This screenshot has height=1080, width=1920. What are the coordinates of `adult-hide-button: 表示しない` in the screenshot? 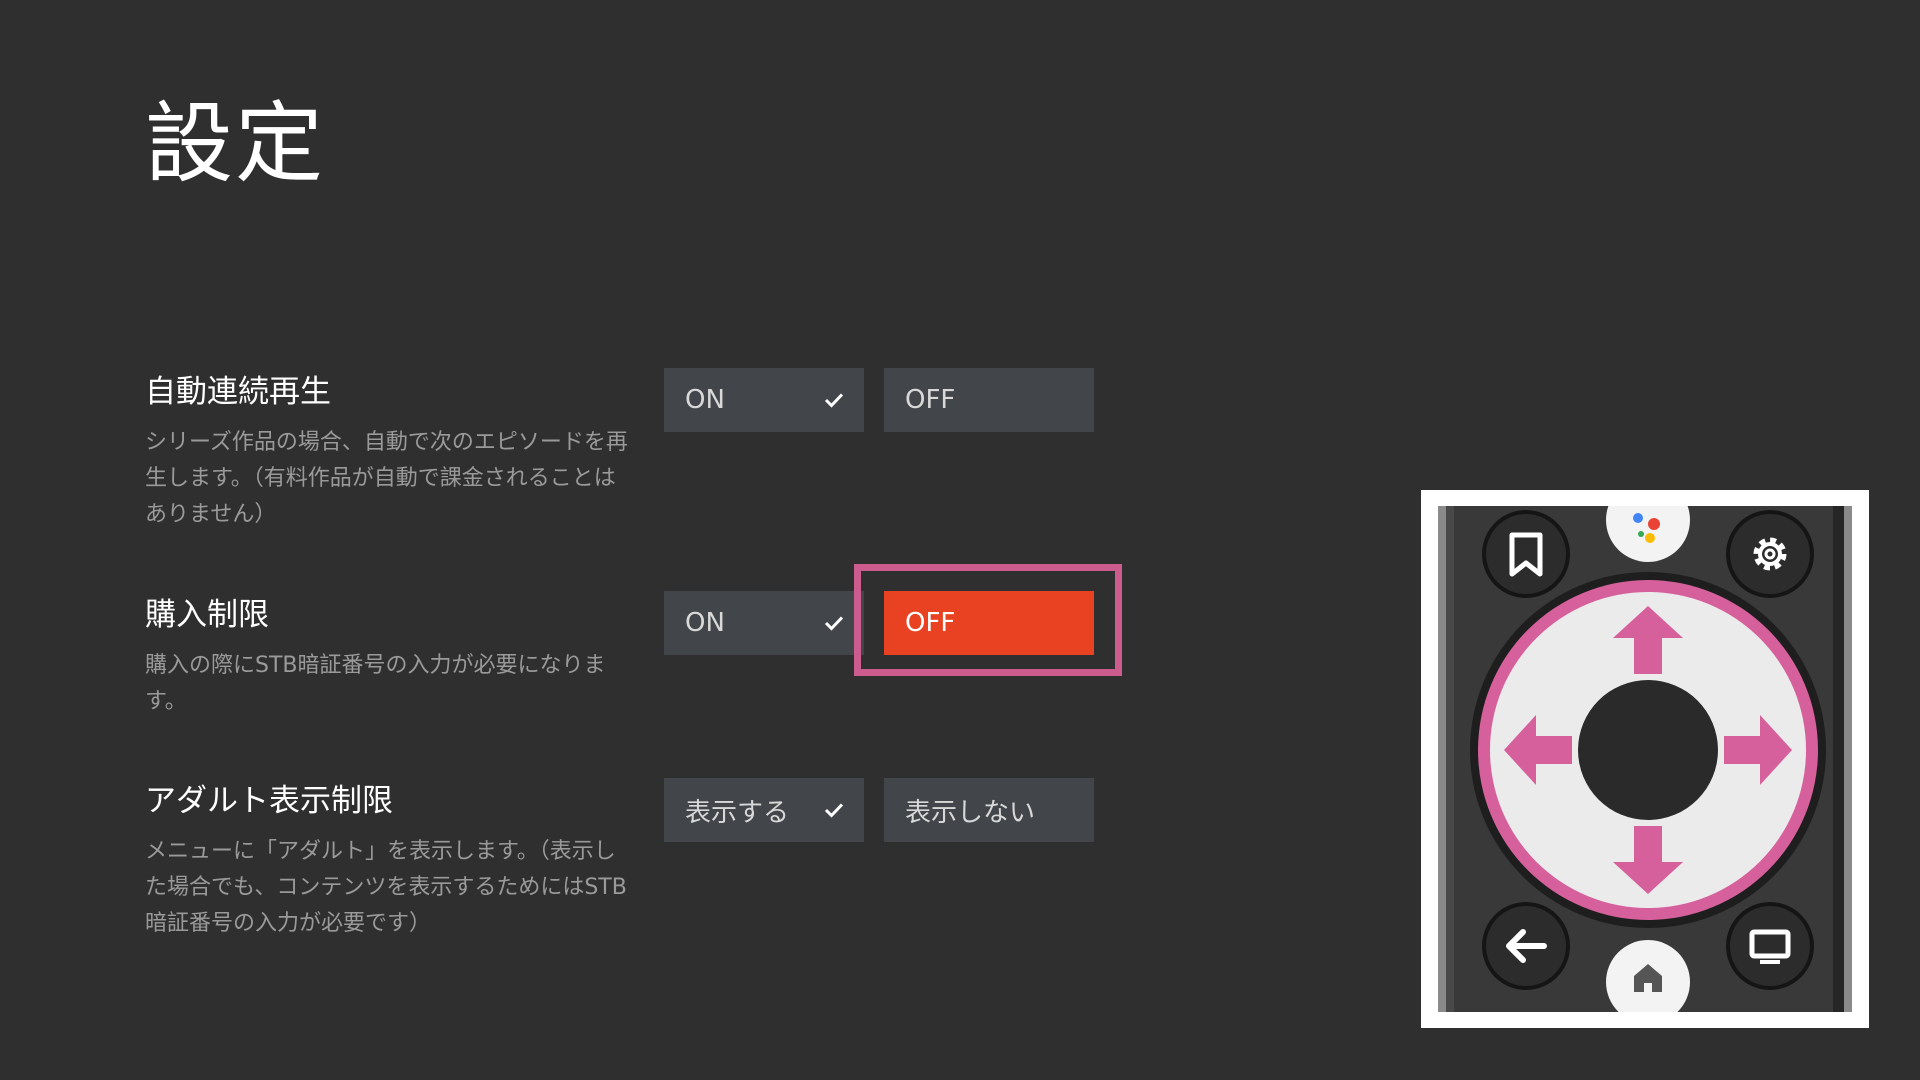 It's located at (989, 810).